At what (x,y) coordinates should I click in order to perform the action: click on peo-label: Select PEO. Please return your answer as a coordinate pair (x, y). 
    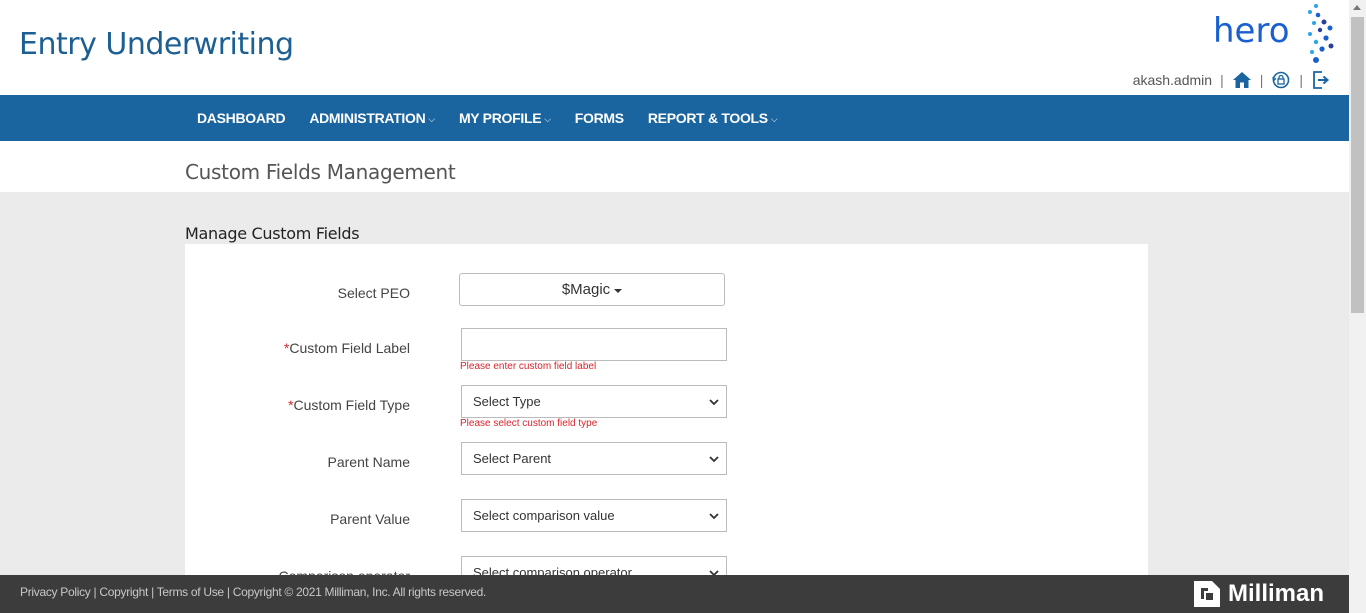
    Looking at the image, I should click on (373, 293).